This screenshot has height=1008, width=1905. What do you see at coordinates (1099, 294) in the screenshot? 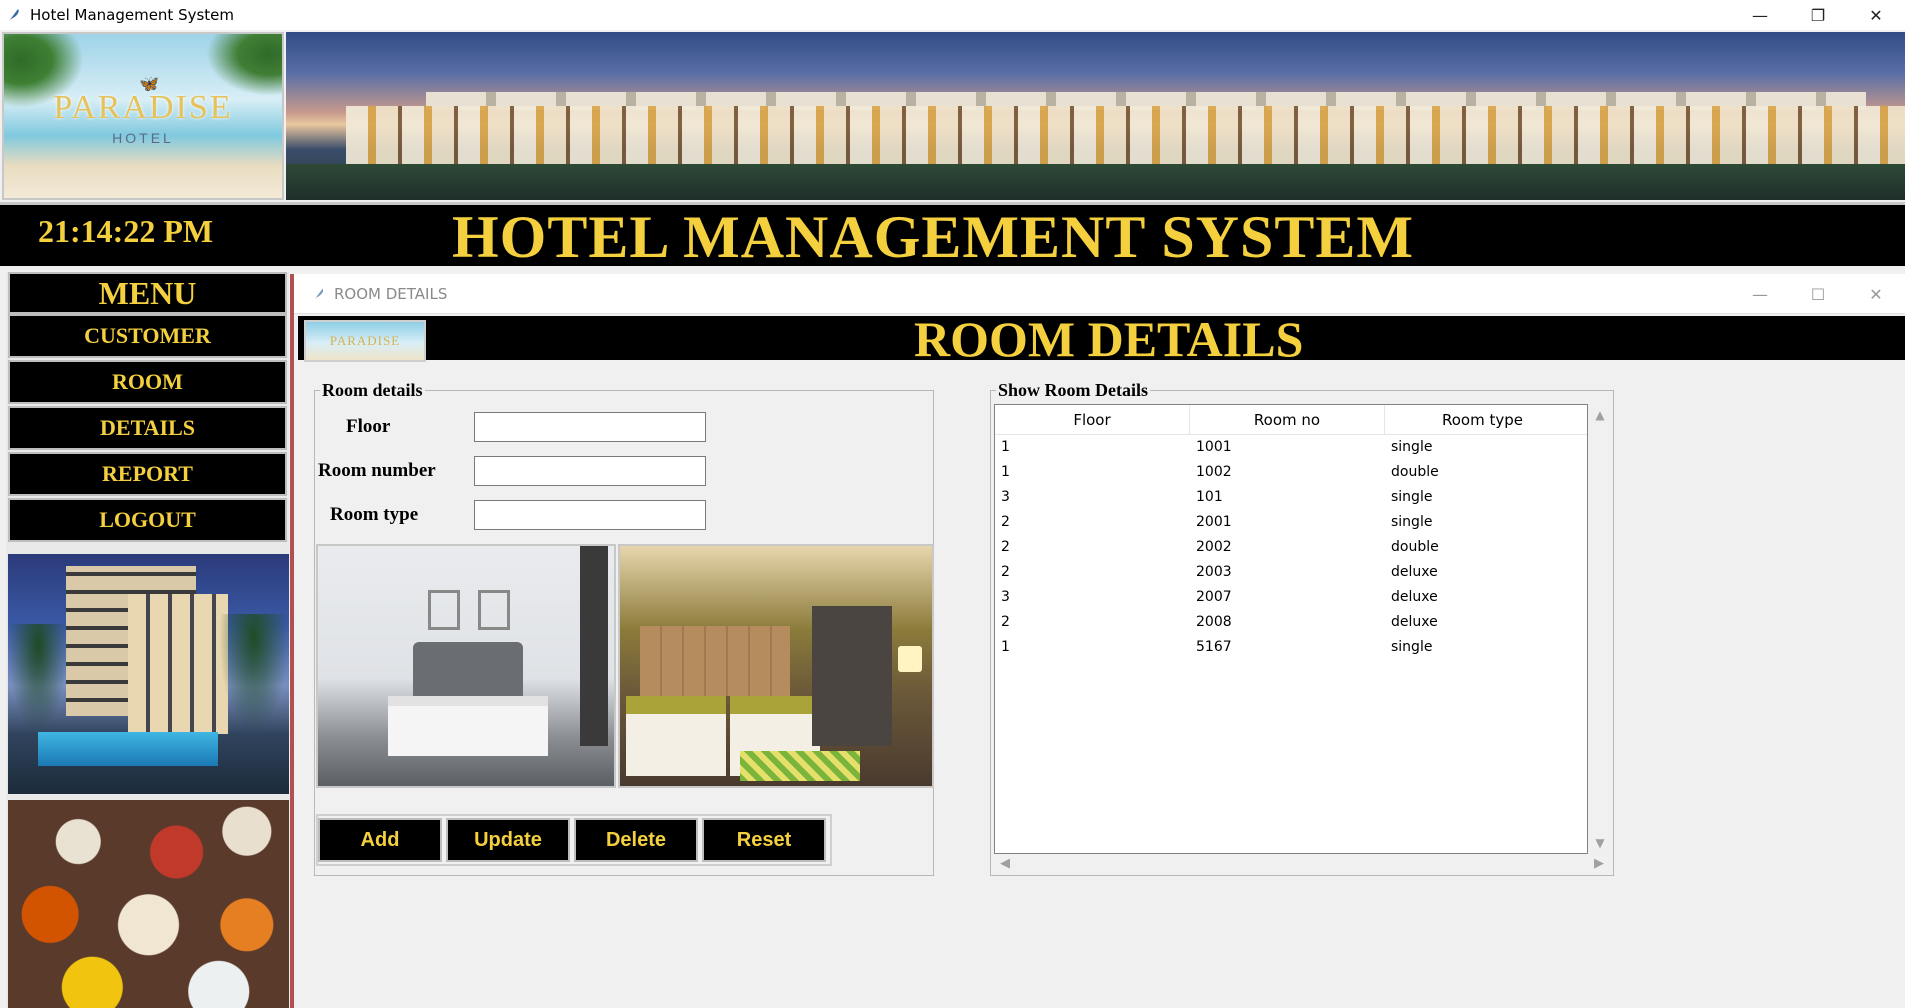
I see `child-title-bar: ROOM DETAILS — ☐ ✕` at bounding box center [1099, 294].